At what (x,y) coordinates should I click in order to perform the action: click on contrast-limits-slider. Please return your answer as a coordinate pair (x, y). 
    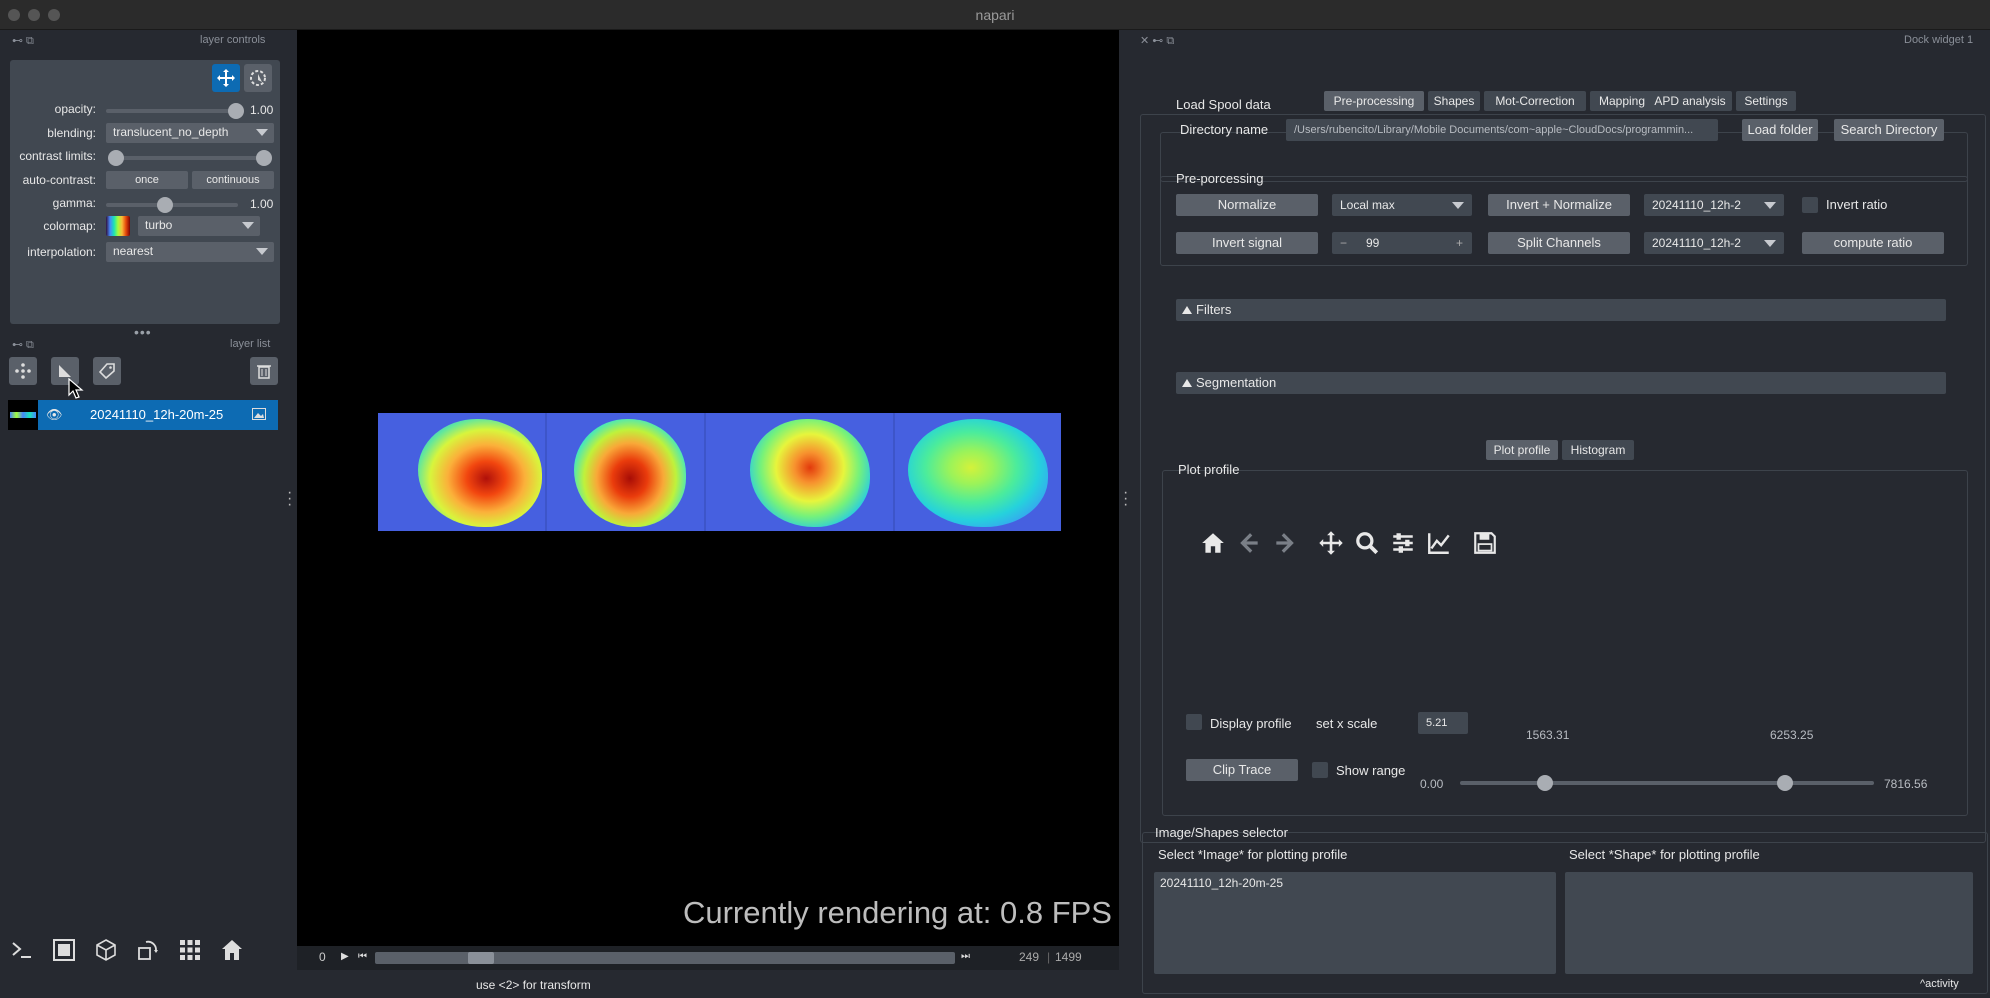
    Looking at the image, I should click on (192, 158).